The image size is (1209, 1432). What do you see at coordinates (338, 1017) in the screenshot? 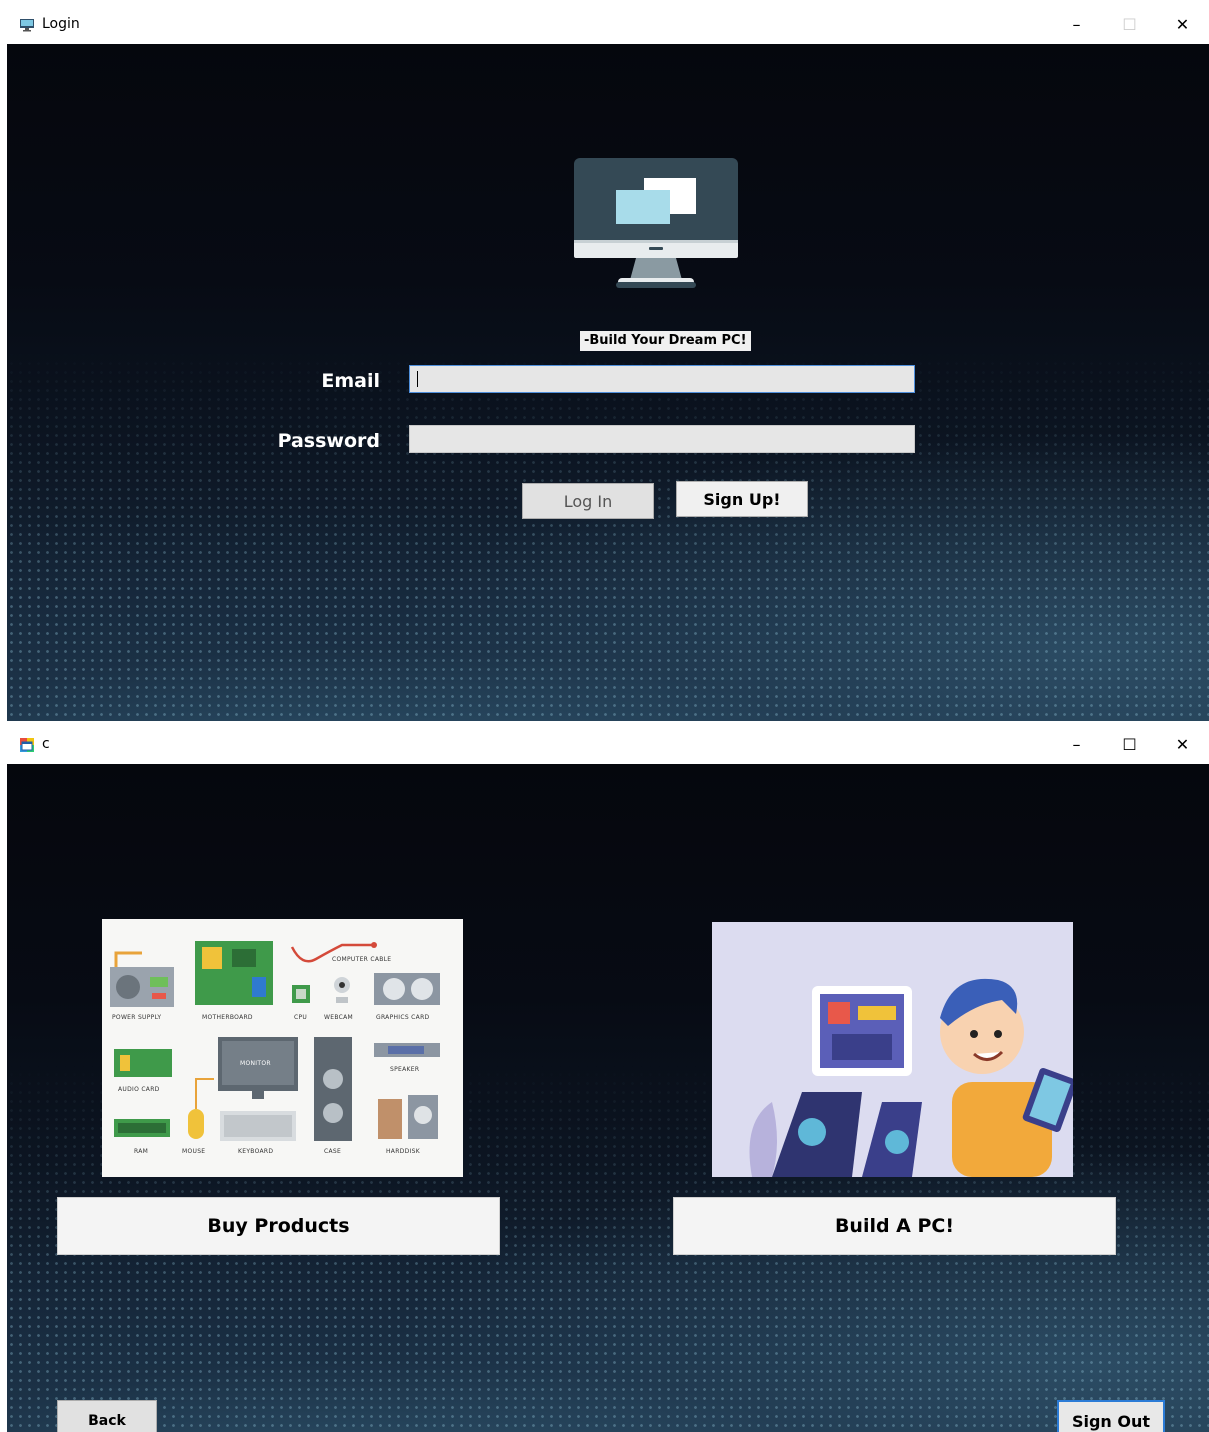
I see `part-label-webcam: WEBCAM` at bounding box center [338, 1017].